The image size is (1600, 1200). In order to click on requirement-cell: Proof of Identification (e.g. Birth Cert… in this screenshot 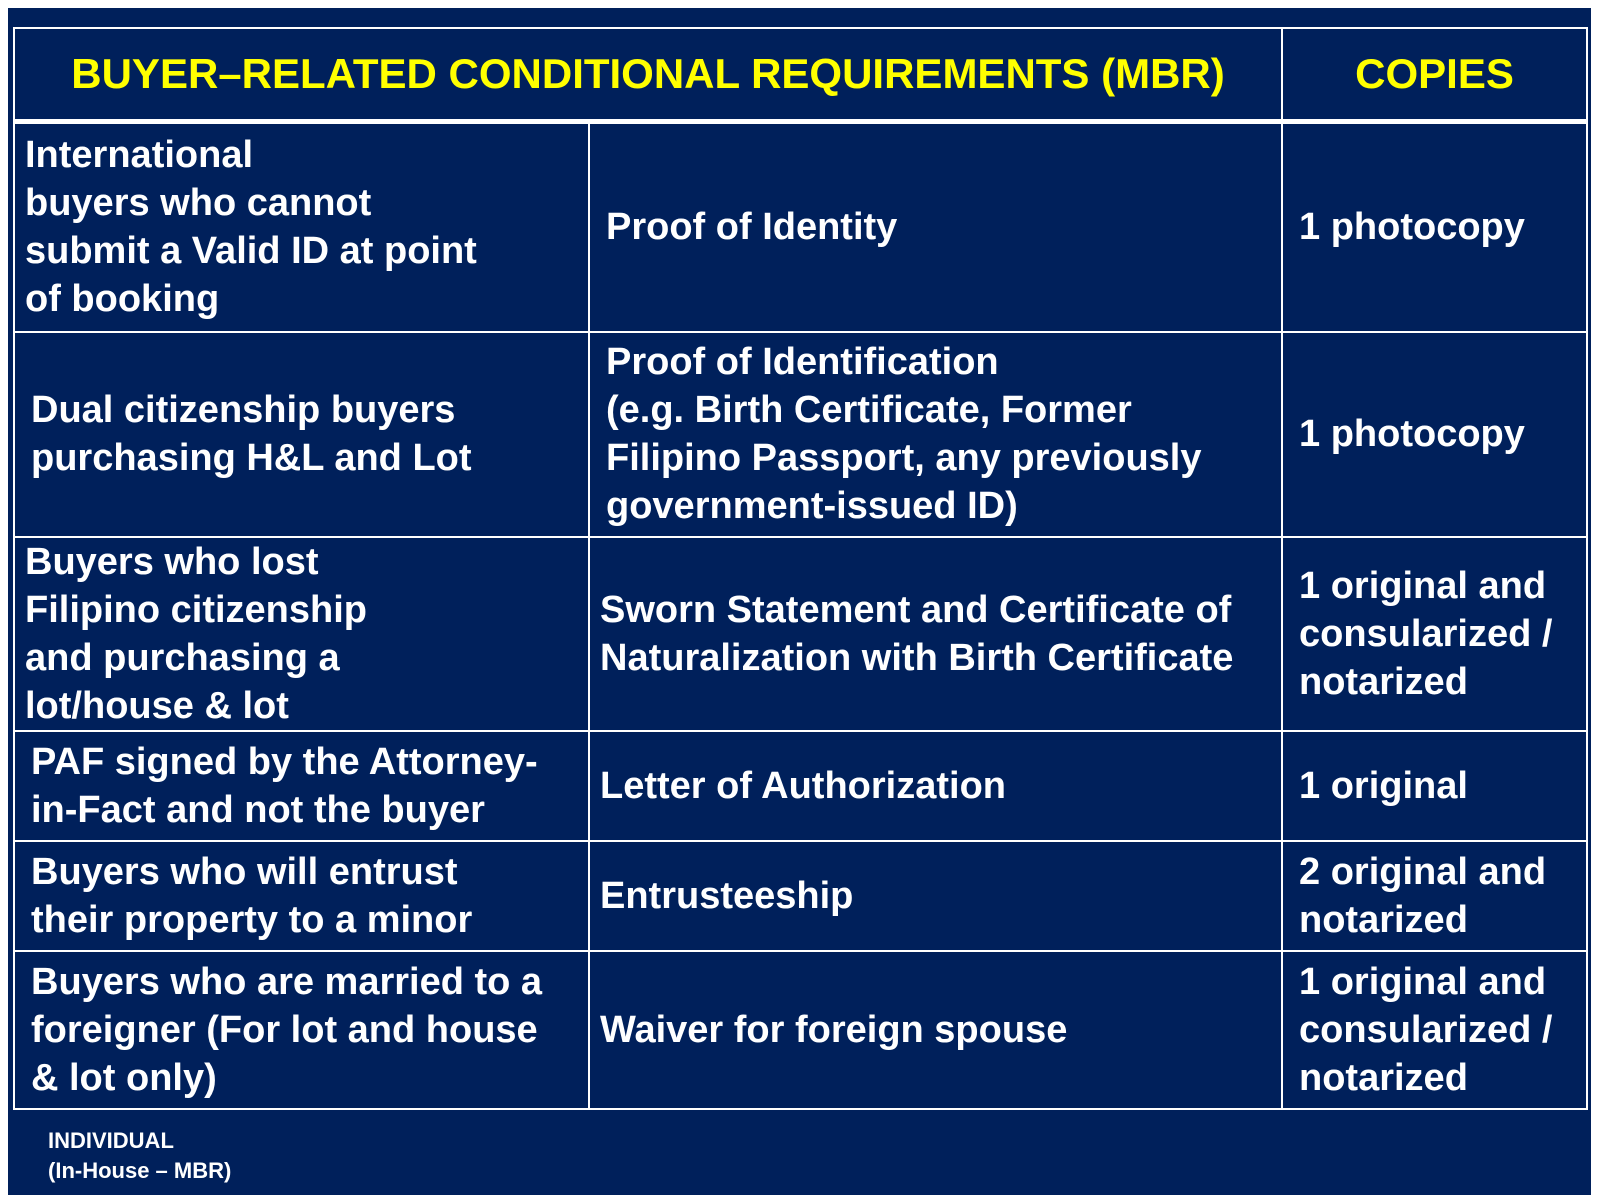, I will do `click(935, 434)`.